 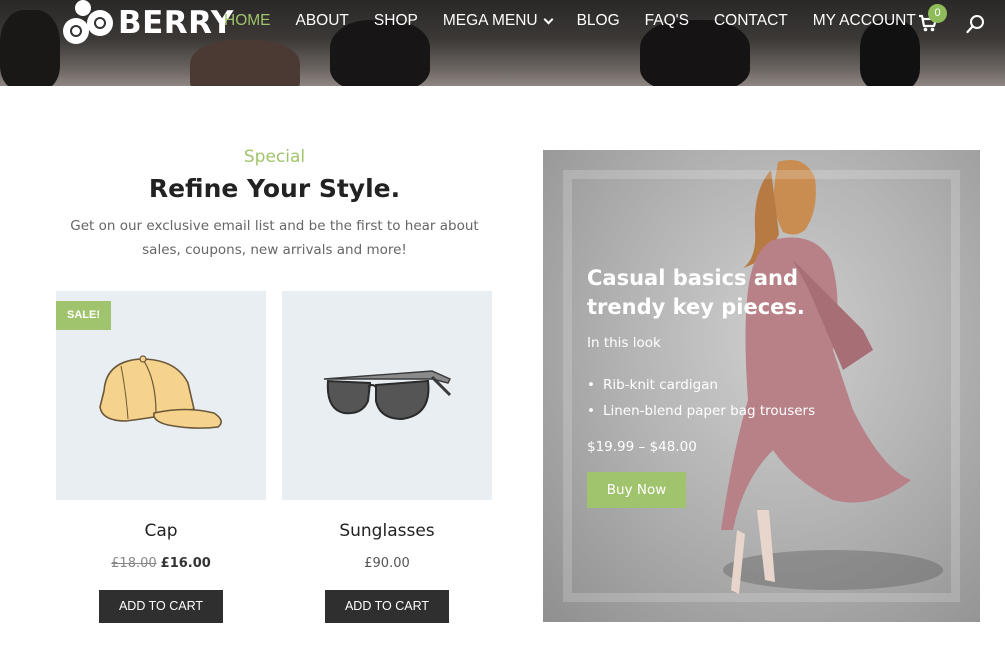 I want to click on nav-item-home: HOME, so click(x=247, y=21).